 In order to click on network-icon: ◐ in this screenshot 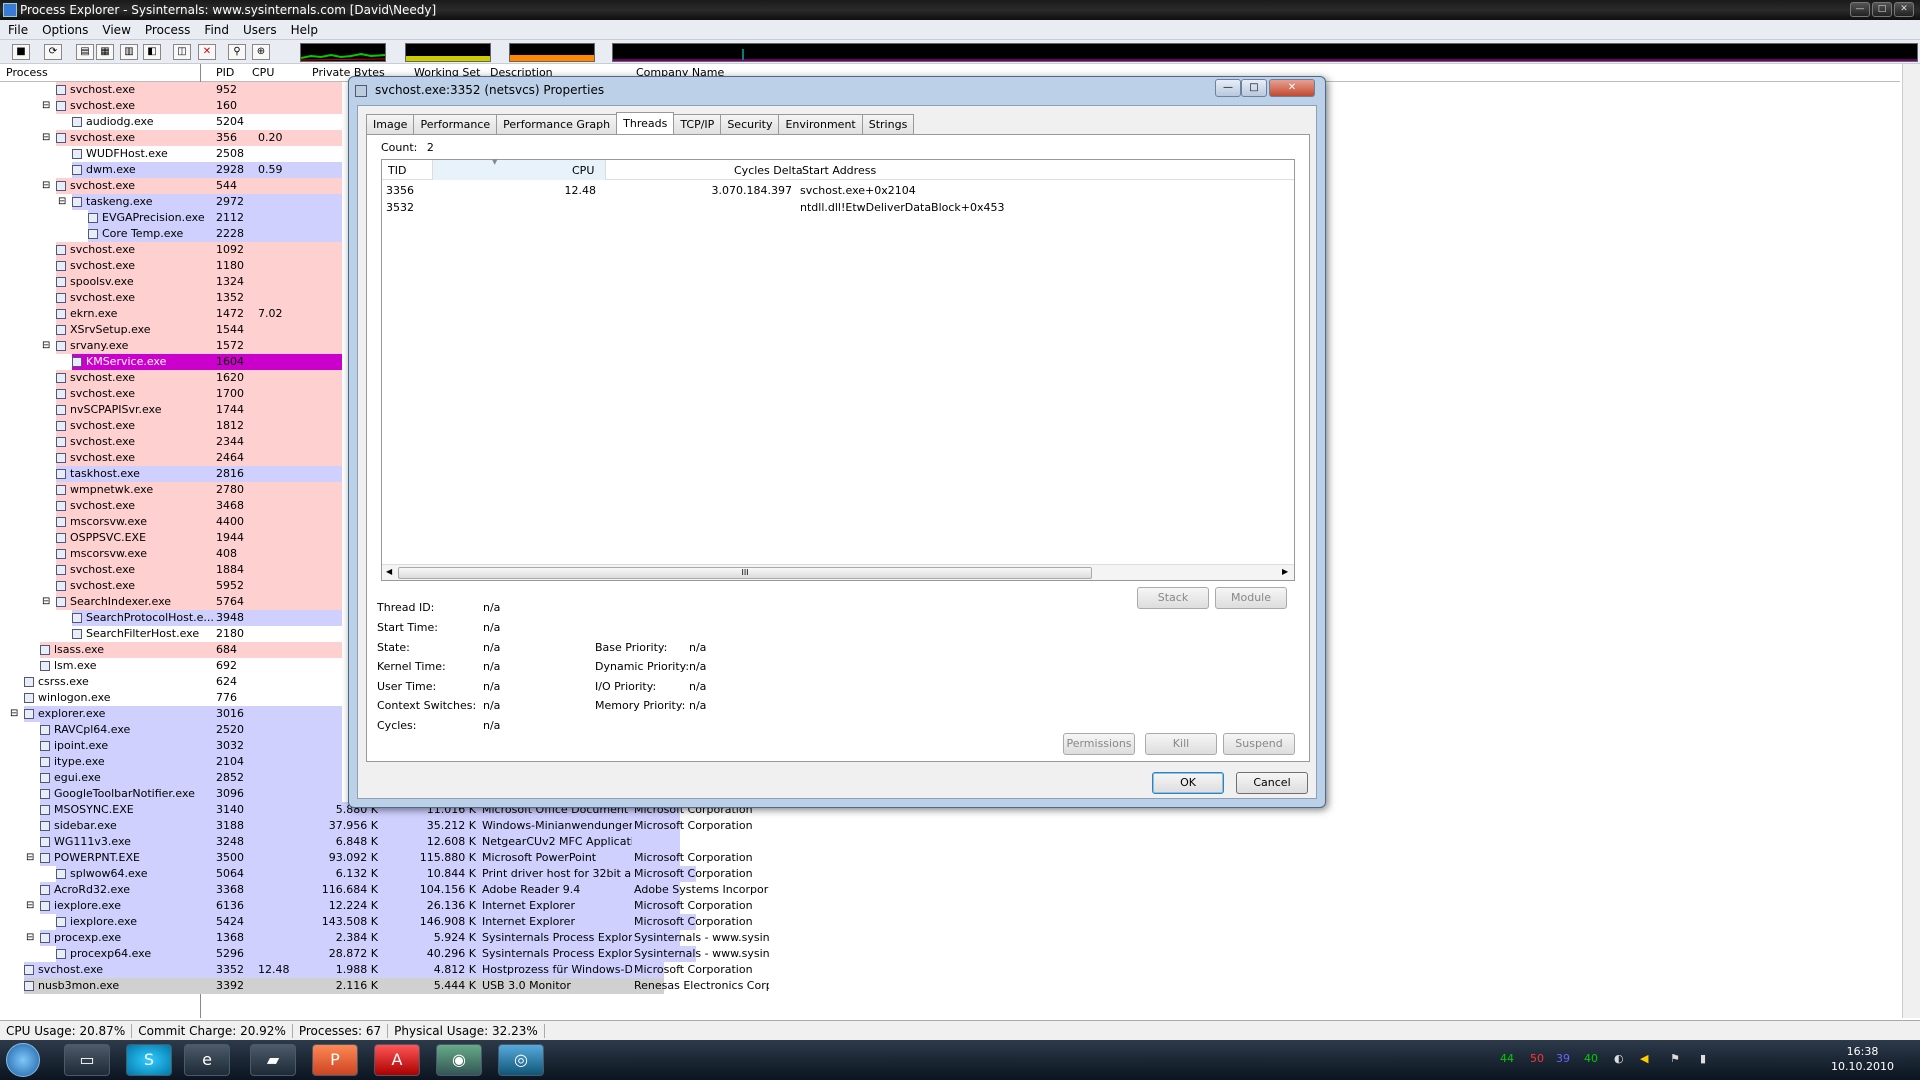, I will do `click(1619, 1058)`.